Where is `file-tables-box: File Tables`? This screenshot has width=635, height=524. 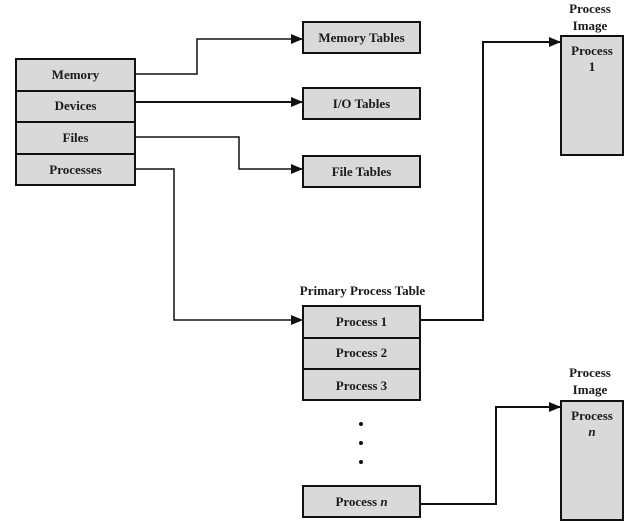 file-tables-box: File Tables is located at coordinates (361, 171).